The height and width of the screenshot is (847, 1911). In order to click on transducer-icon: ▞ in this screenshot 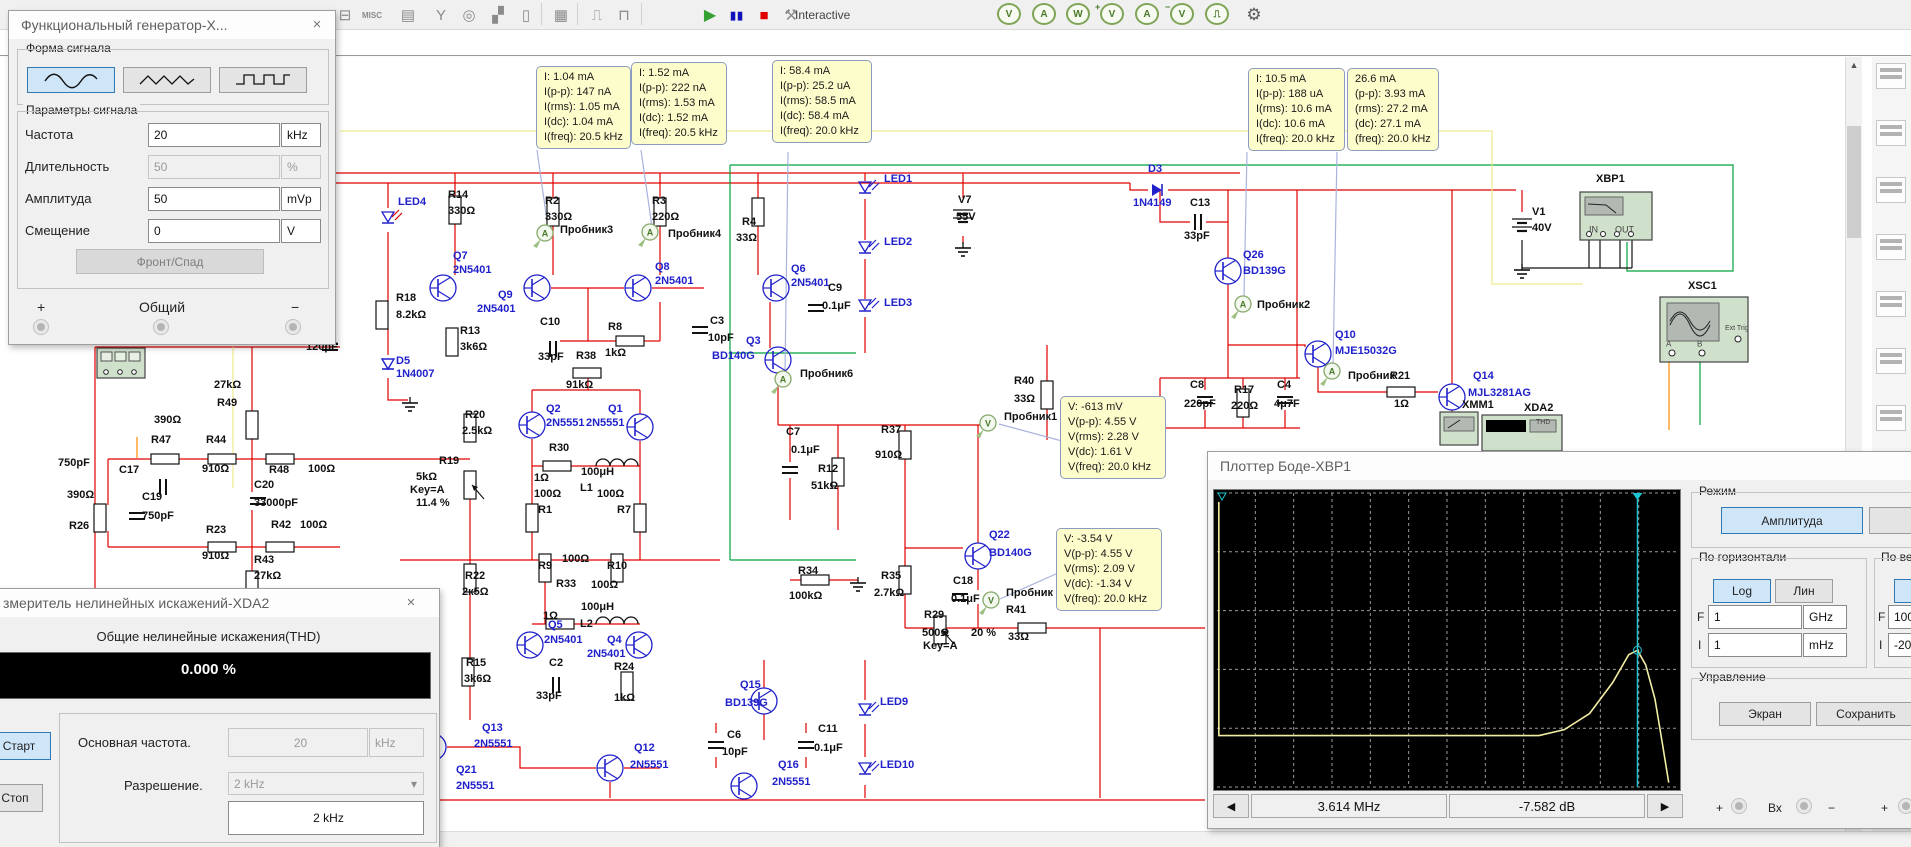, I will do `click(498, 15)`.